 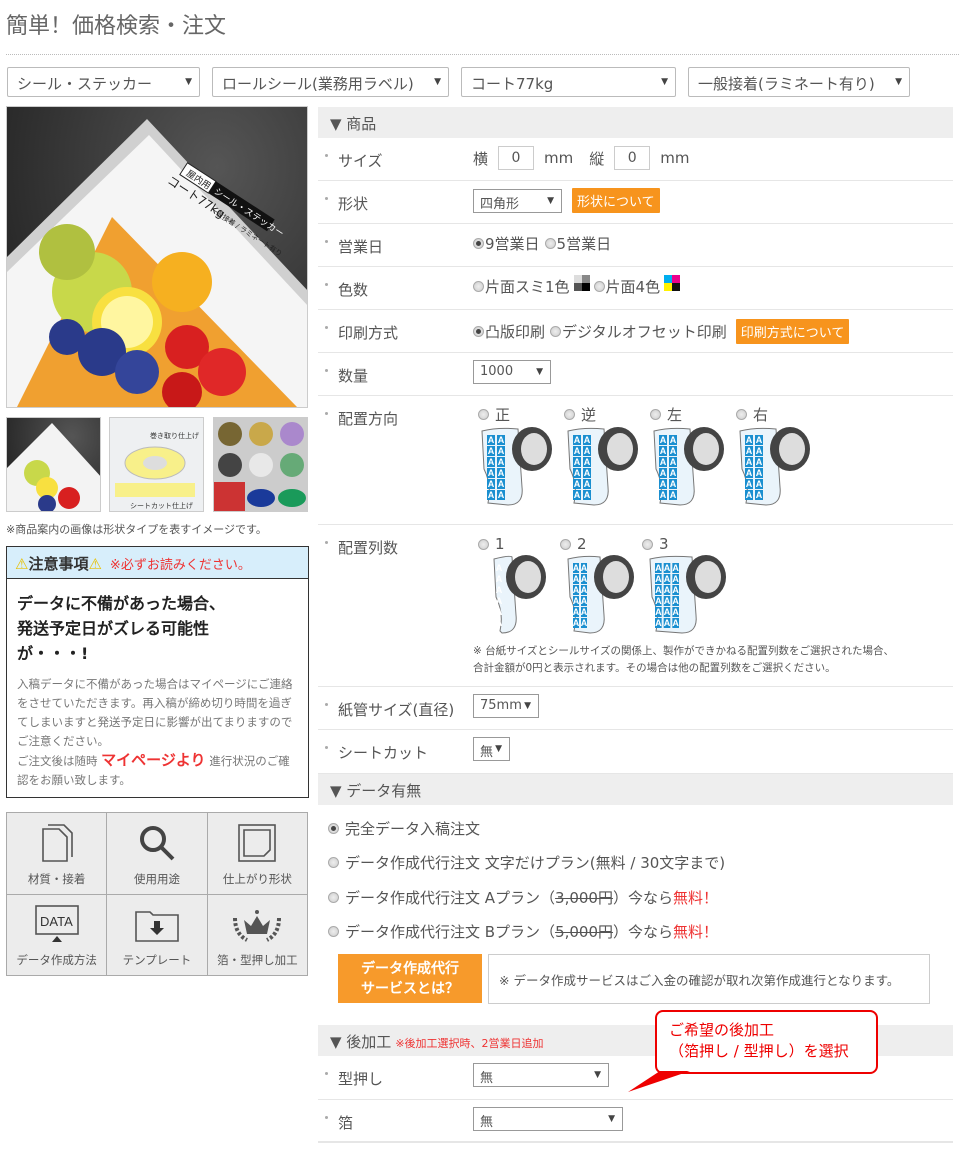 What do you see at coordinates (153, 760) in the screenshot?
I see `mypage-link: マイページより` at bounding box center [153, 760].